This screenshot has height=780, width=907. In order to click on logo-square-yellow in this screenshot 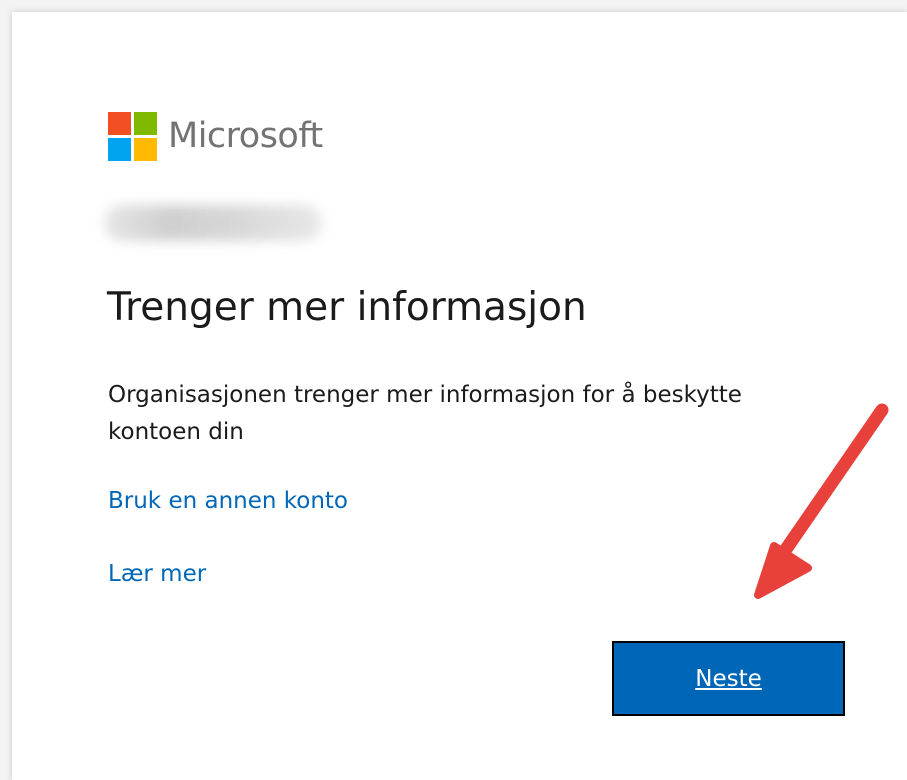, I will do `click(145, 149)`.